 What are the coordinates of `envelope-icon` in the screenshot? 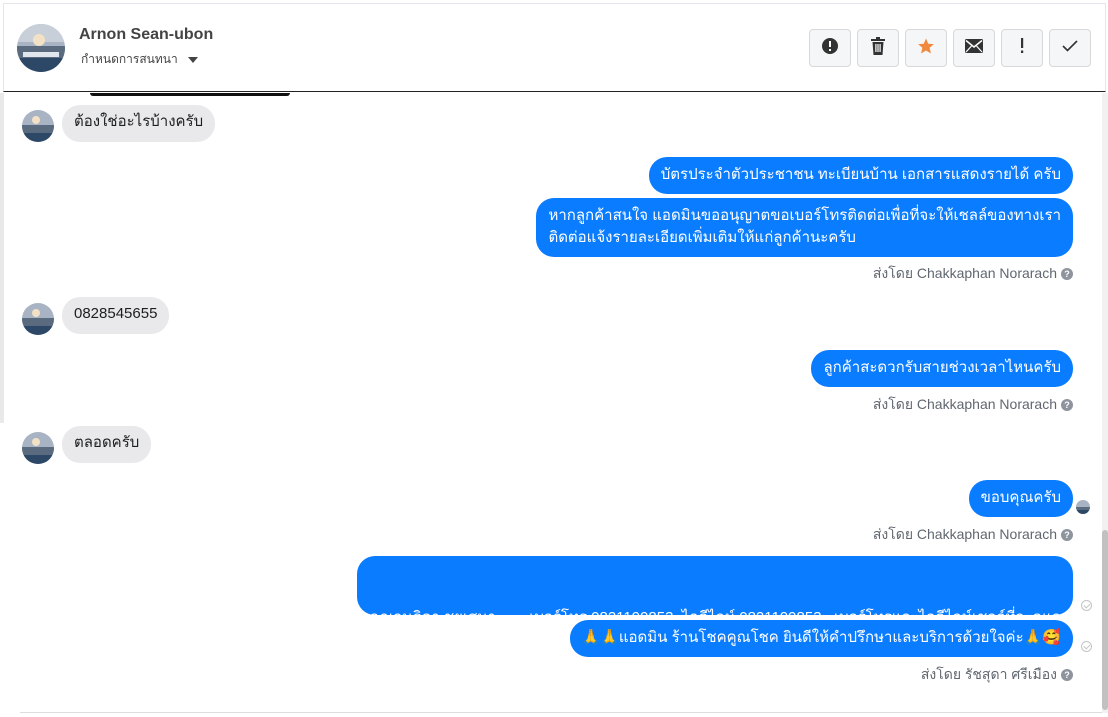 It's located at (974, 48).